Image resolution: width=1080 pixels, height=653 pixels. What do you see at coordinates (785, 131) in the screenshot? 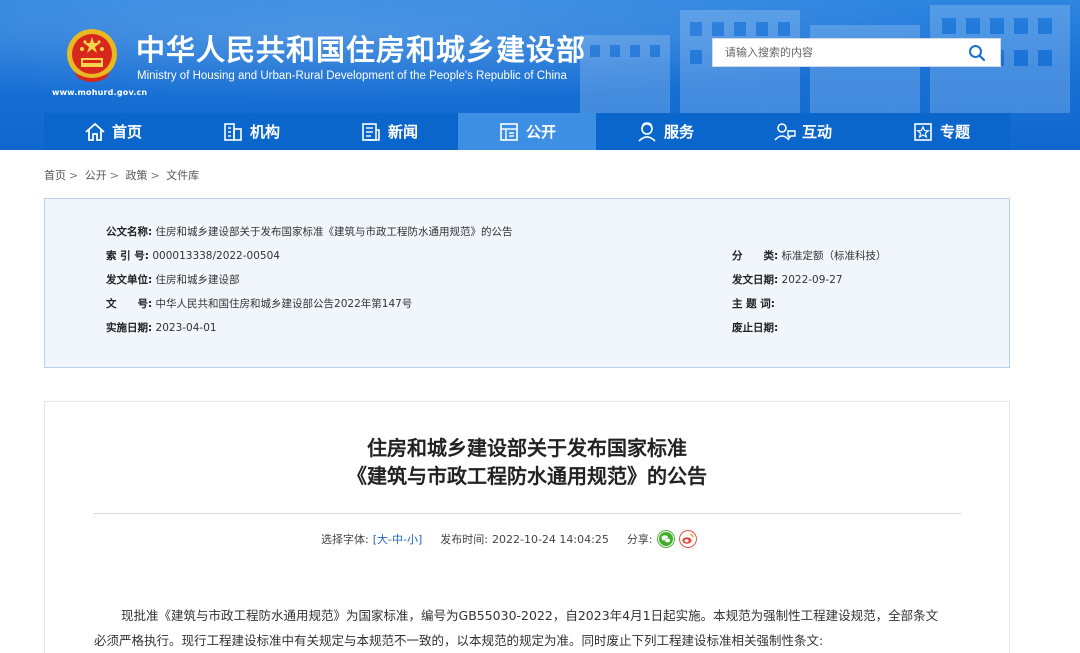
I see `interact-icon` at bounding box center [785, 131].